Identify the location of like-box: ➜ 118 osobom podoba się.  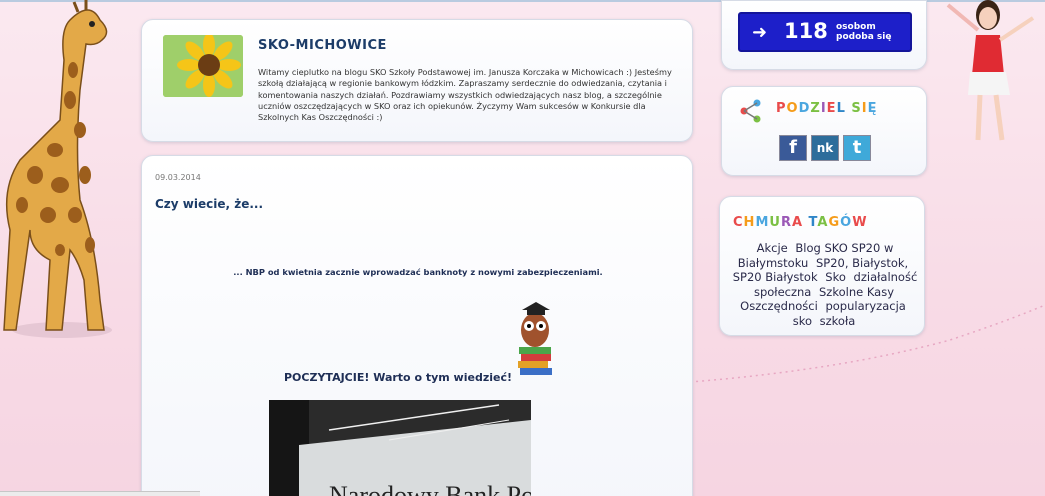
(824, 35).